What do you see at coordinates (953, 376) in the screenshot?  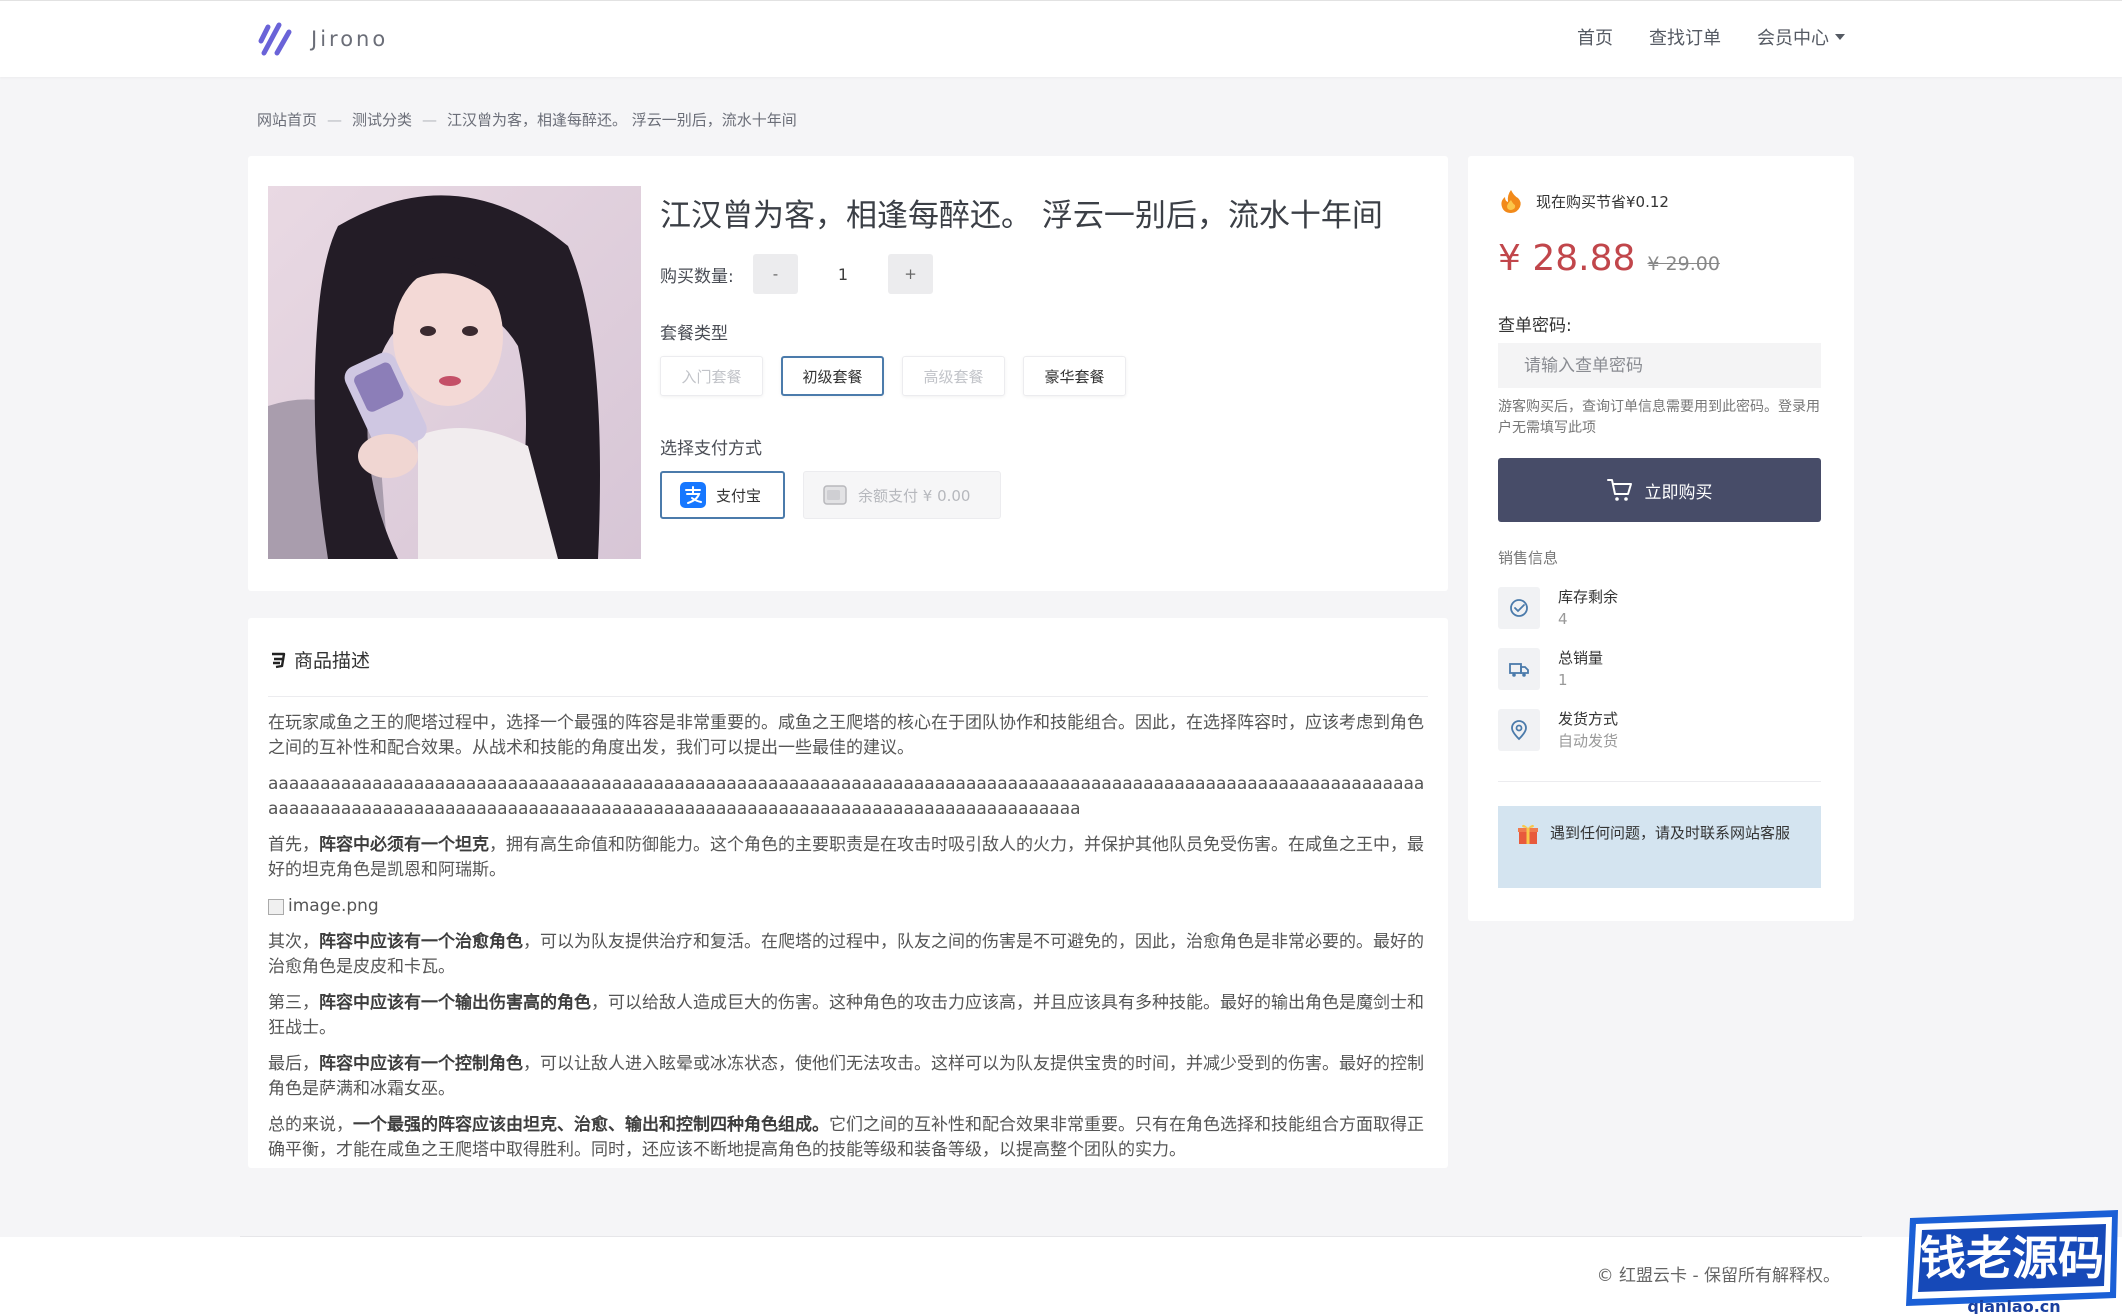 I see `package-advanced: 高级套餐` at bounding box center [953, 376].